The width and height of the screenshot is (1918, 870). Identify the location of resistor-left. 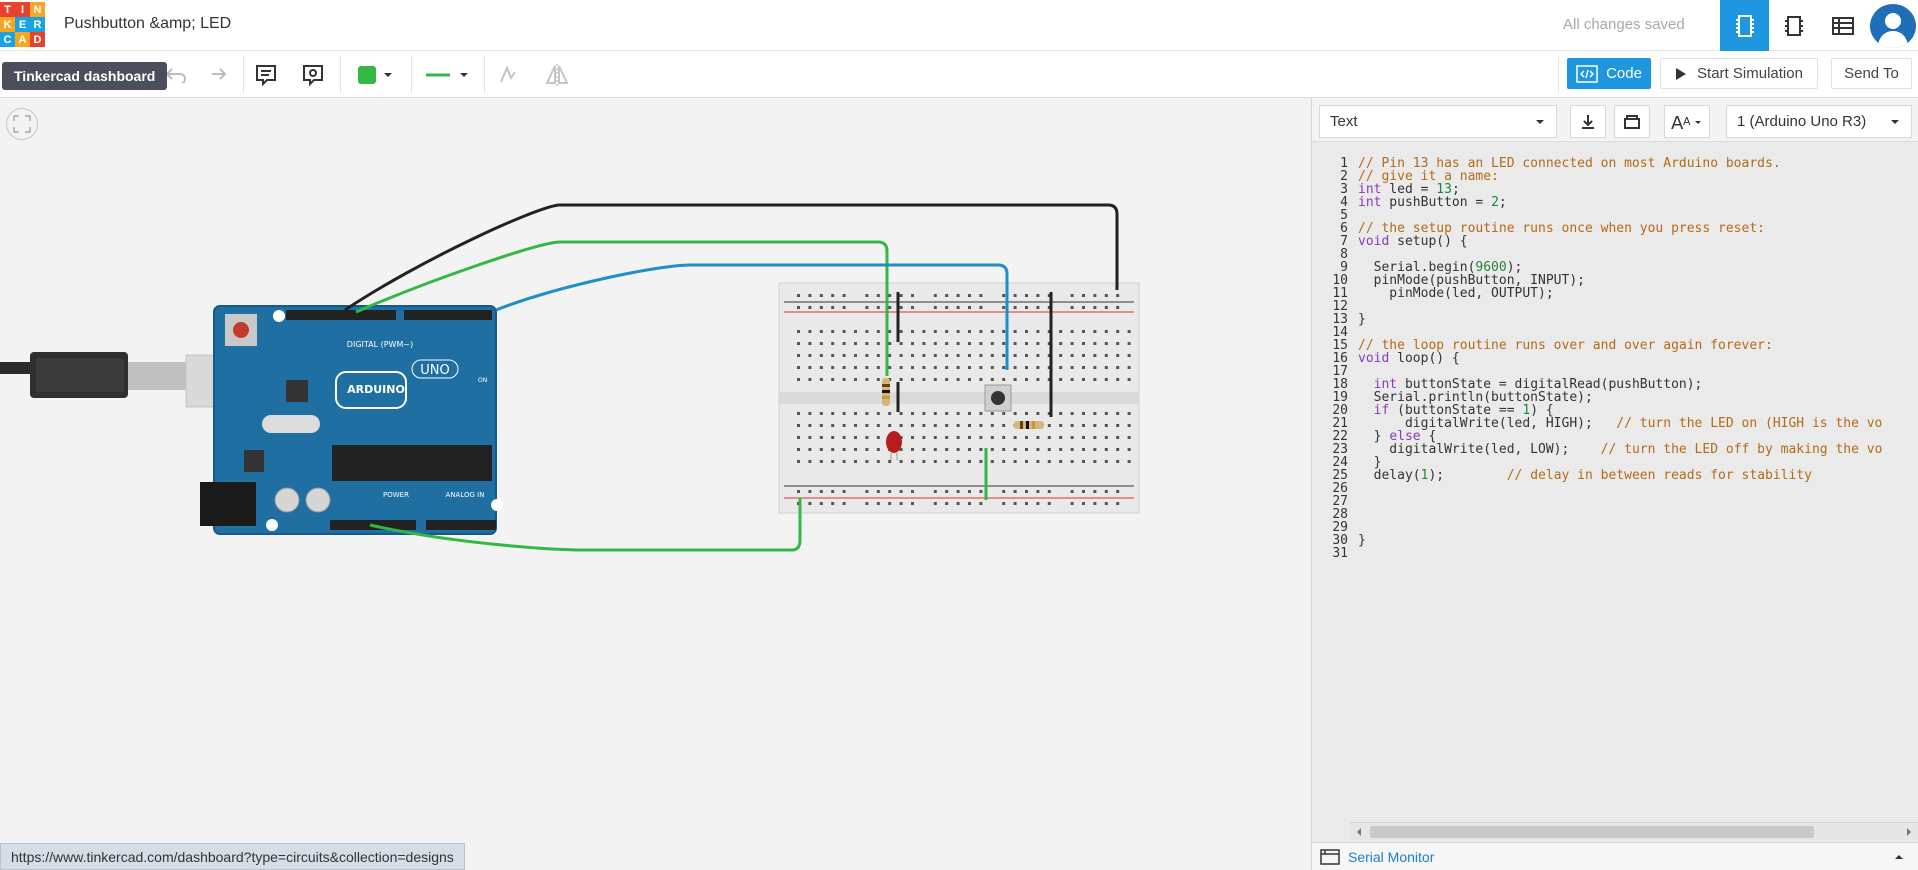
(886, 392).